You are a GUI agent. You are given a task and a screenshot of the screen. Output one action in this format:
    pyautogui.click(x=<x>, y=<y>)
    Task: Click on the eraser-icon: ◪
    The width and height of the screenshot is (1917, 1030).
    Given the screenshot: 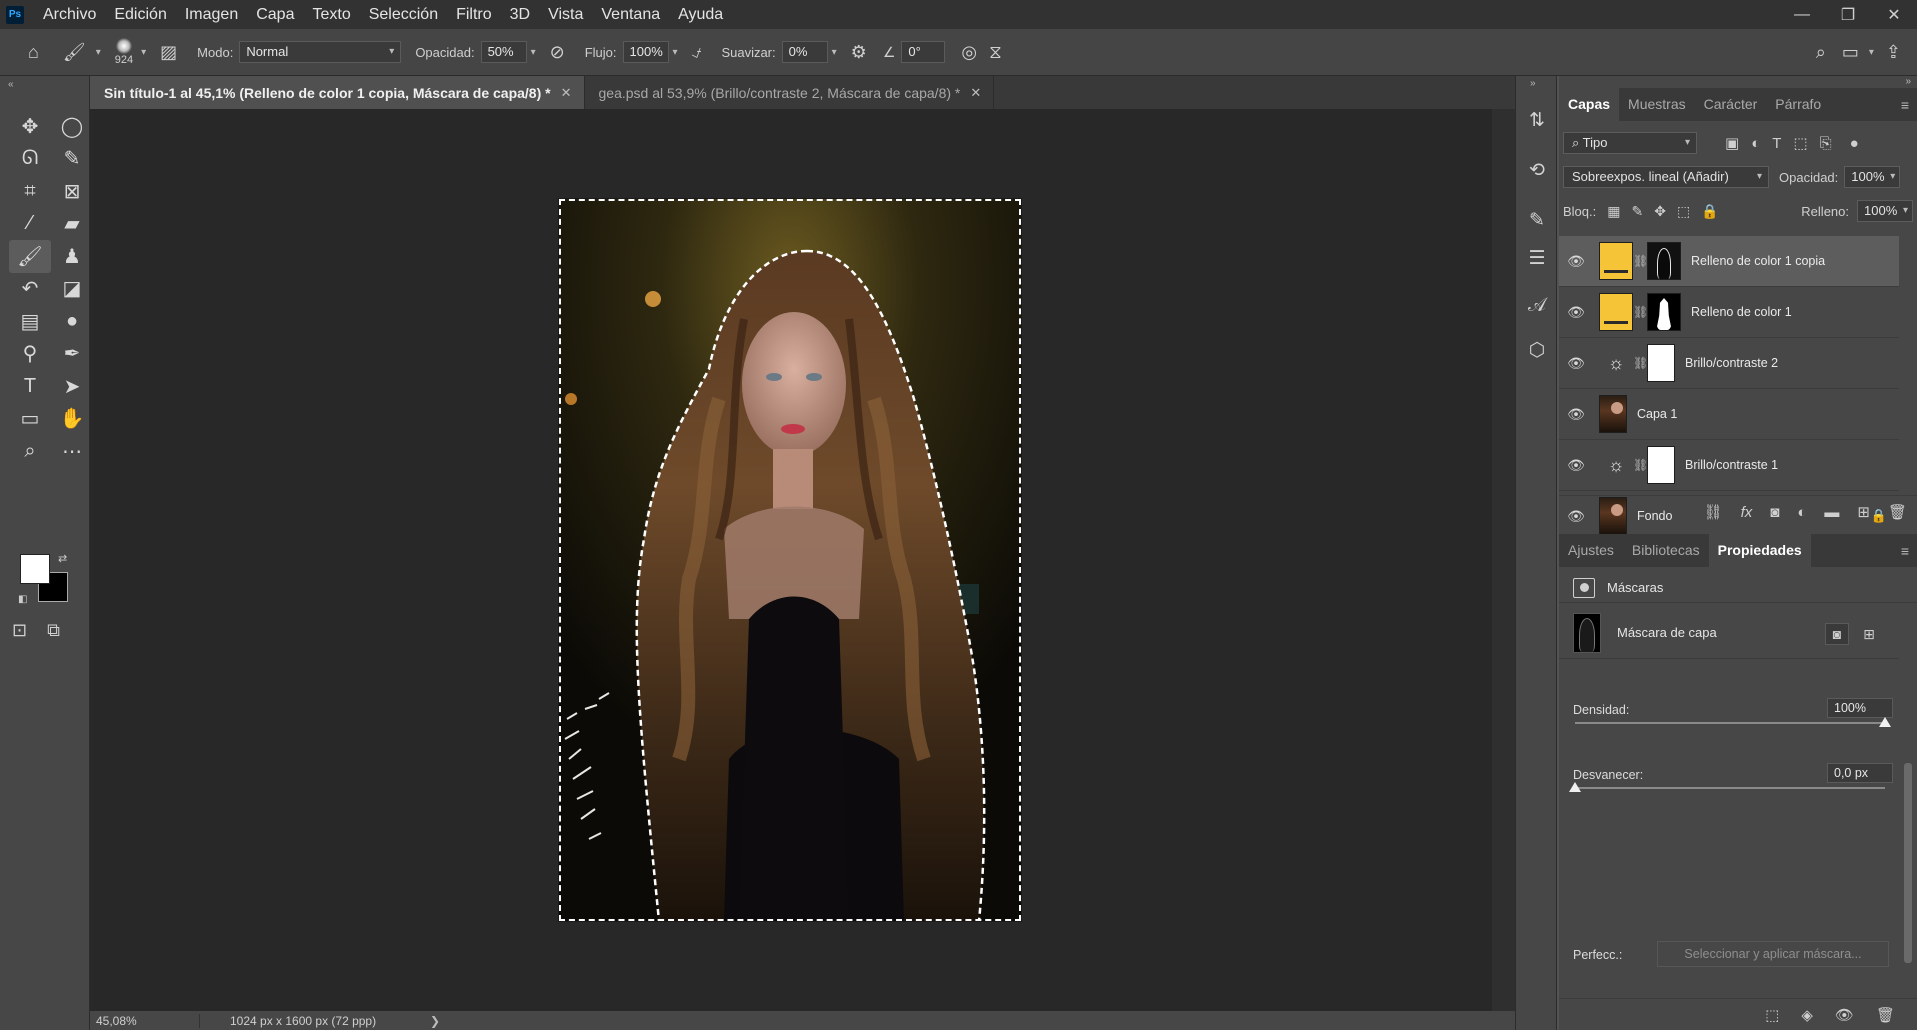 What is the action you would take?
    pyautogui.click(x=72, y=289)
    